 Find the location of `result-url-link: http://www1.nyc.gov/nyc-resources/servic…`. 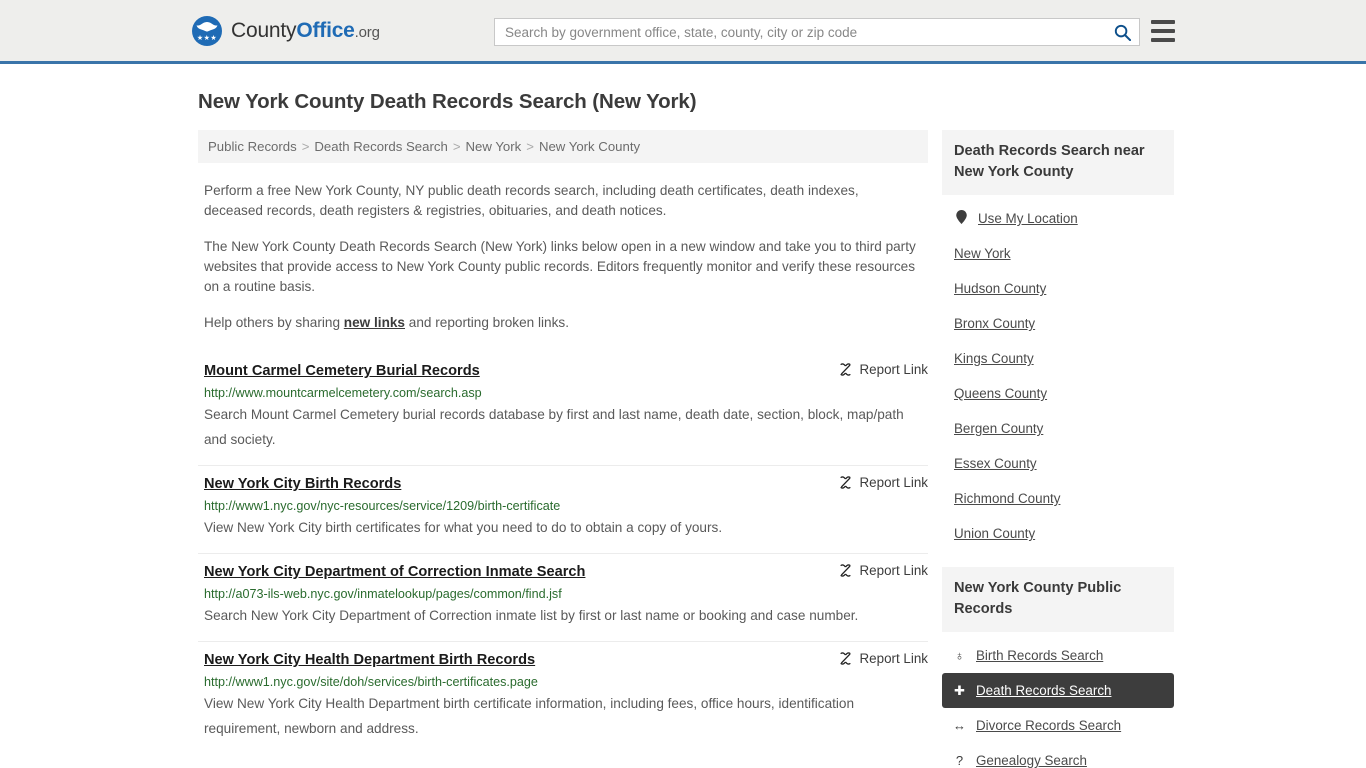

result-url-link: http://www1.nyc.gov/nyc-resources/servic… is located at coordinates (566, 506).